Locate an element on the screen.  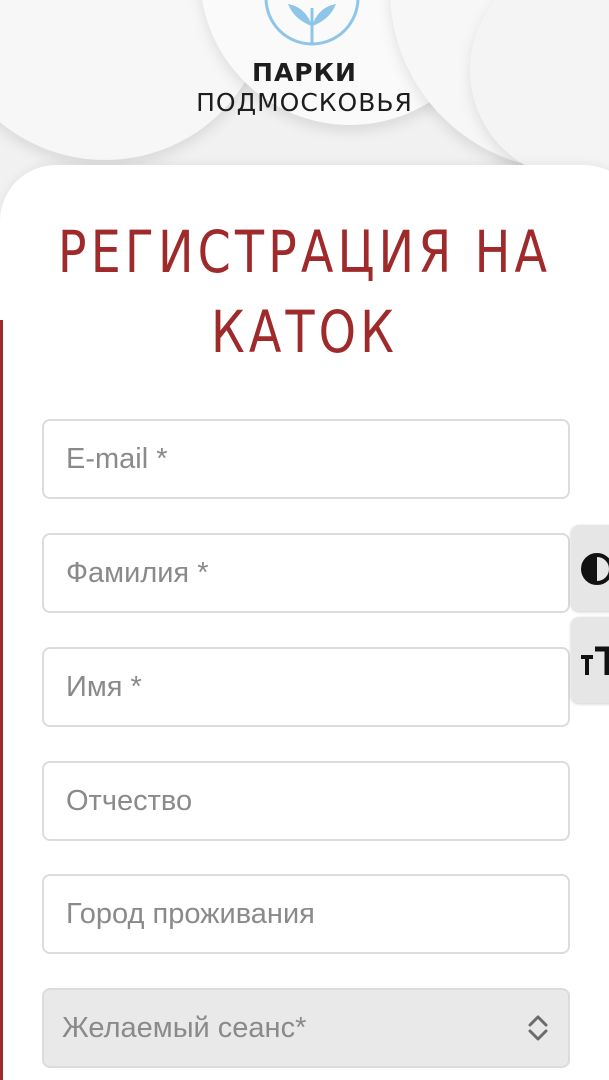
font-size-icon is located at coordinates (595, 660).